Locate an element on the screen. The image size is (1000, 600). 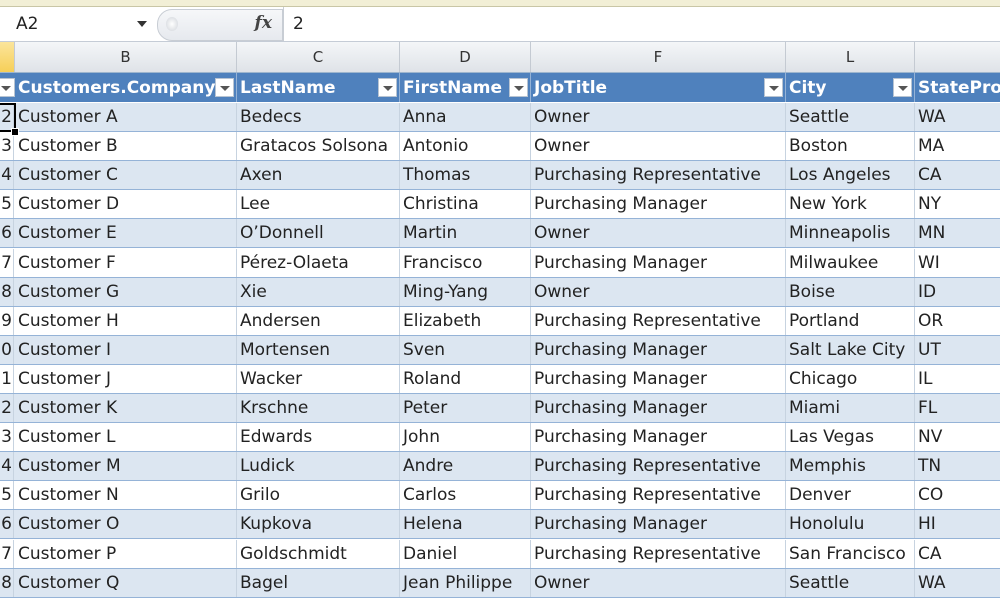
table-cell: Goldschmidt is located at coordinates (318, 553).